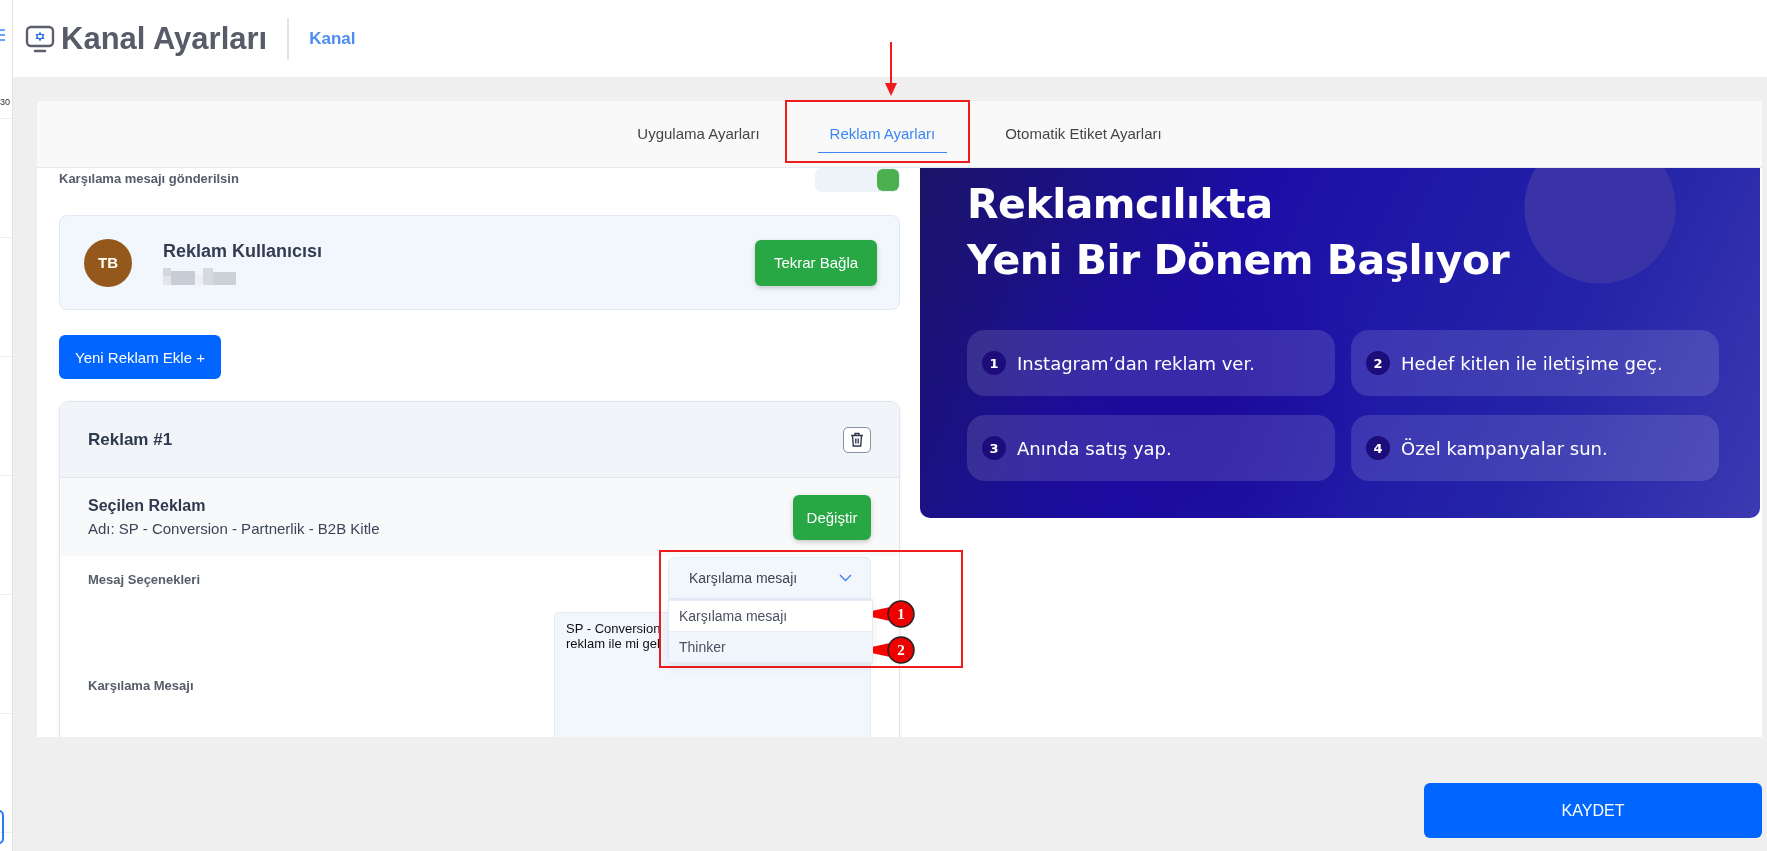 This screenshot has width=1767, height=851. I want to click on save-button: KAYDET, so click(1593, 810).